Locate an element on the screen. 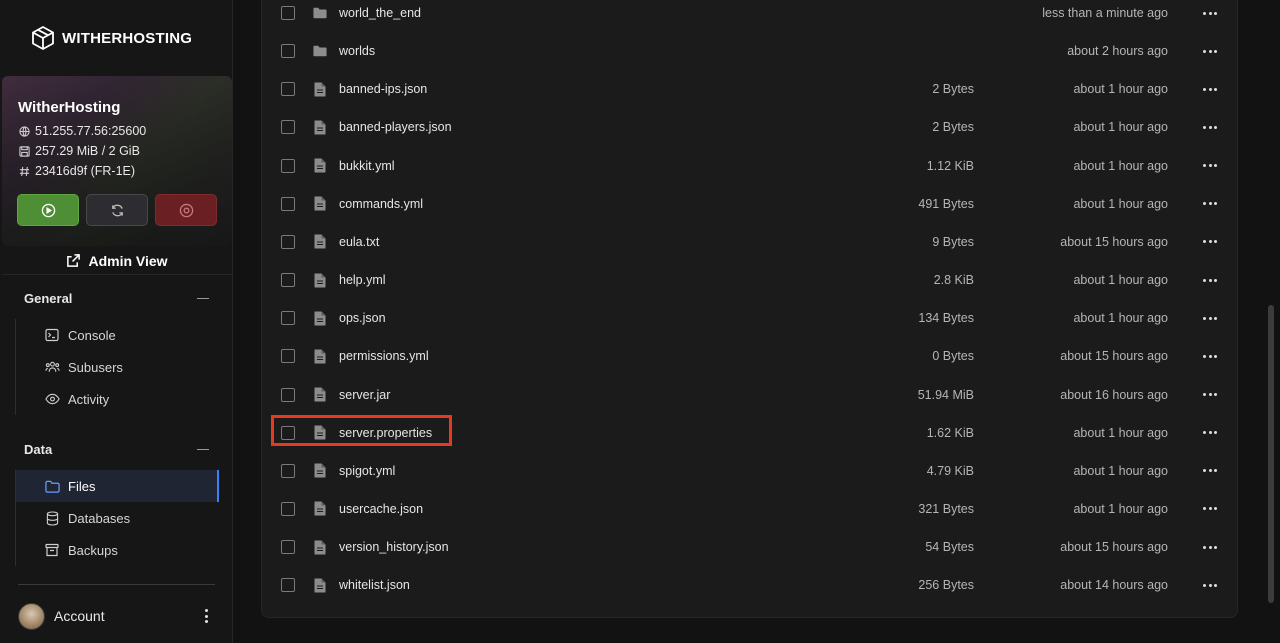 The height and width of the screenshot is (643, 1280). file-name: help.yml is located at coordinates (362, 280).